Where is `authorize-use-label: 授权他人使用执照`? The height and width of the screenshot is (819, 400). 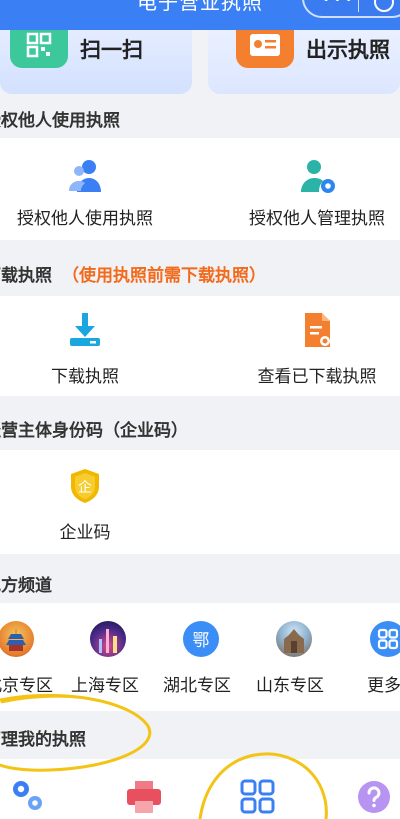
authorize-use-label: 授权他人使用执照 is located at coordinates (85, 219).